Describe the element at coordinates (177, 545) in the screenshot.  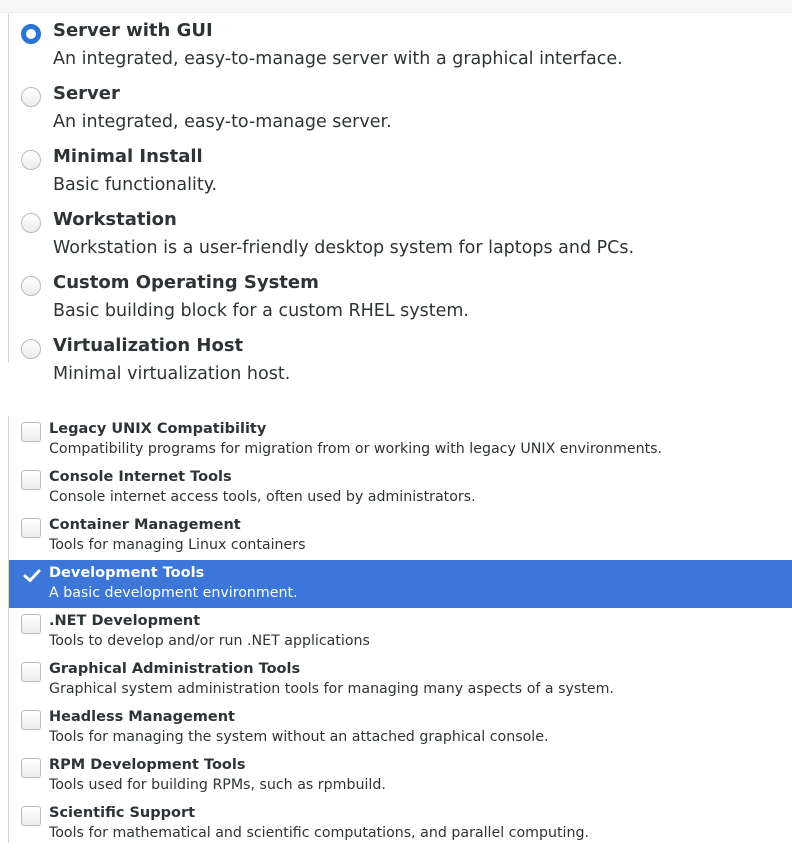
I see `addon-description: Tools for managing Linux containers` at that location.